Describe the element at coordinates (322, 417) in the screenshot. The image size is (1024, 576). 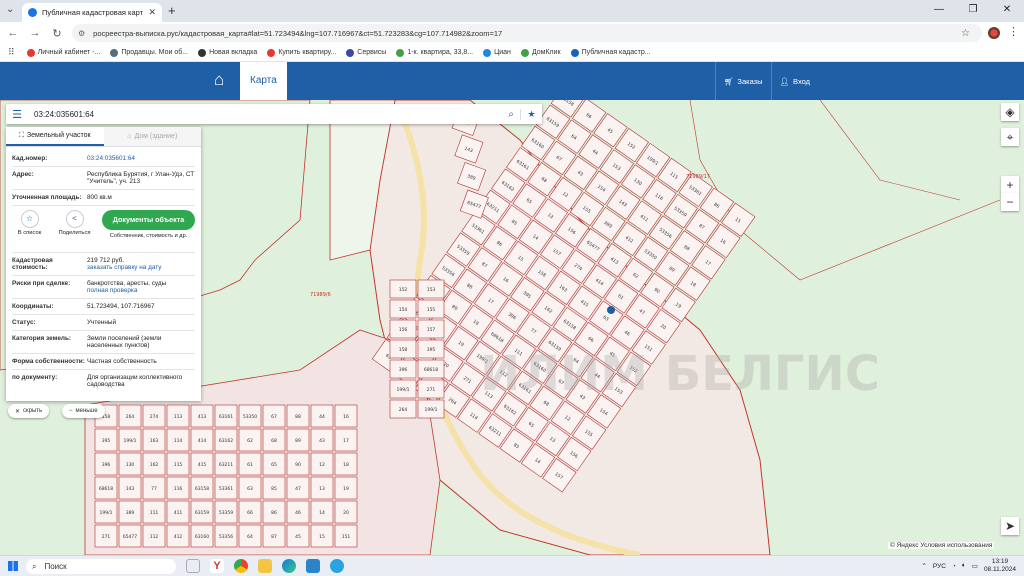
I see `parcel-label: 44` at that location.